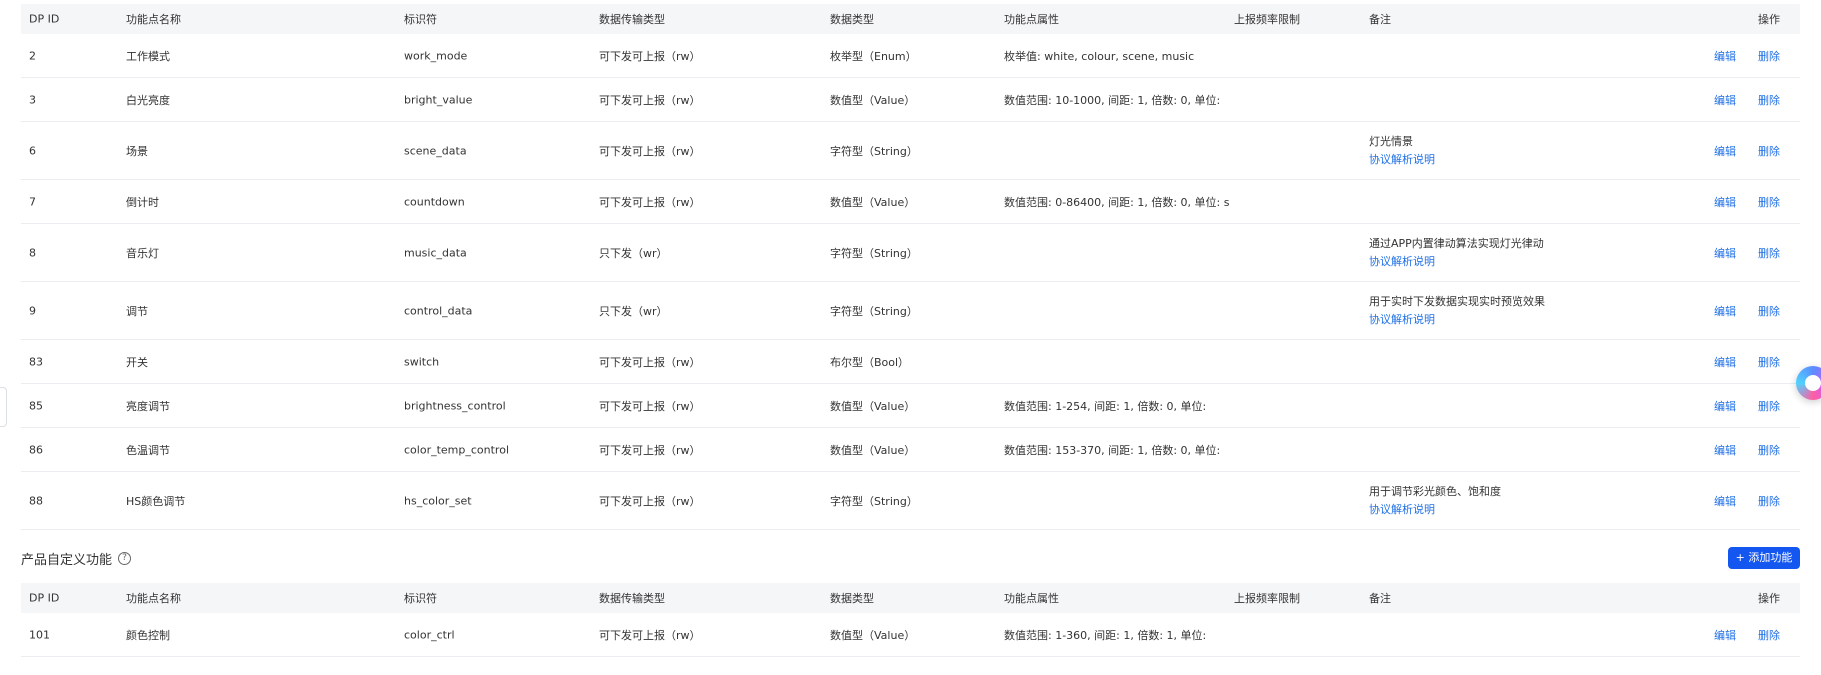  Describe the element at coordinates (32, 252) in the screenshot. I see `dp-id: 8` at that location.